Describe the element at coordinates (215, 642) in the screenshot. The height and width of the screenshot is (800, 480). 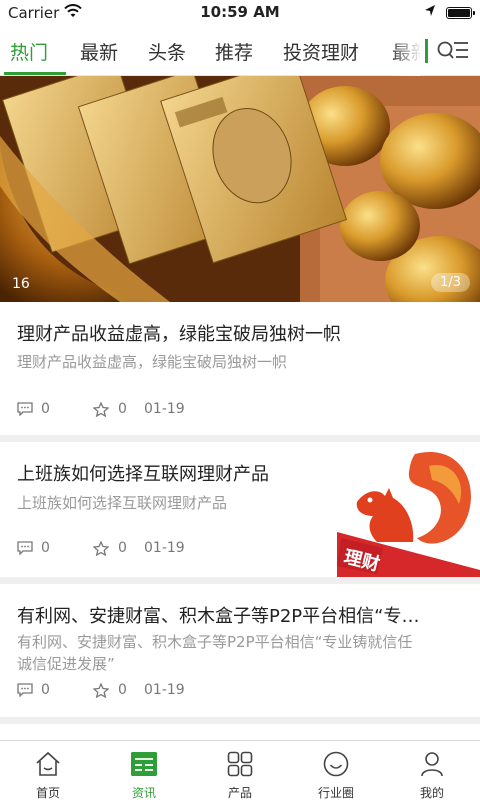
I see `news-summary-line-1: 有利网、安捷财富、积木盒子等P2P平台相信“专业铸就信任` at that location.